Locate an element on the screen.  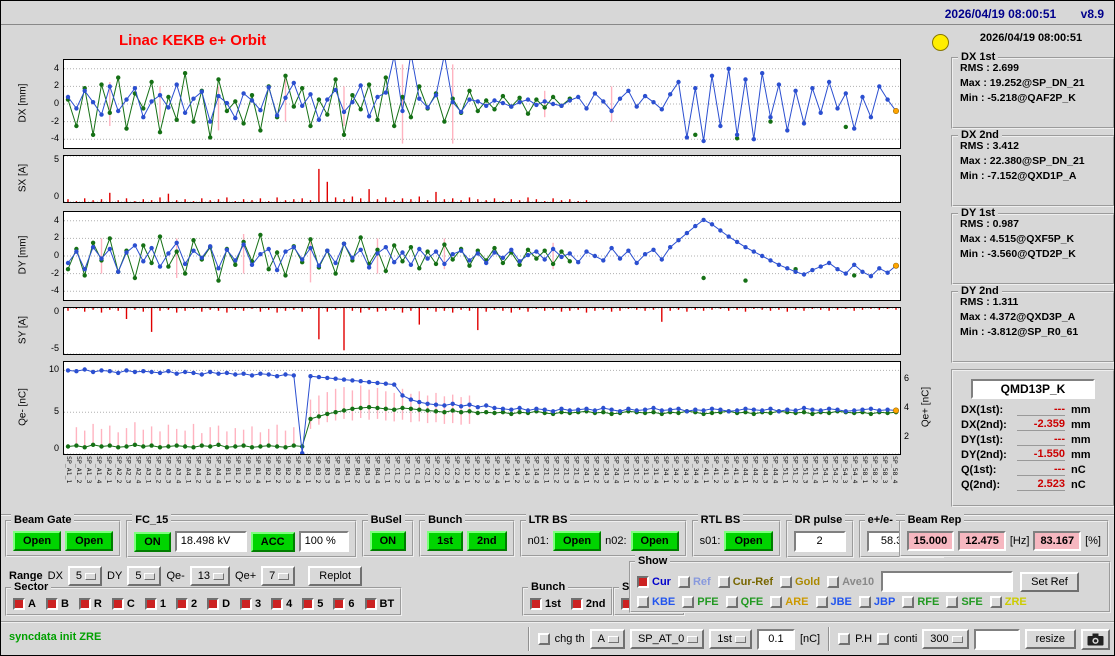
sector-d-item: D is located at coordinates (218, 604).